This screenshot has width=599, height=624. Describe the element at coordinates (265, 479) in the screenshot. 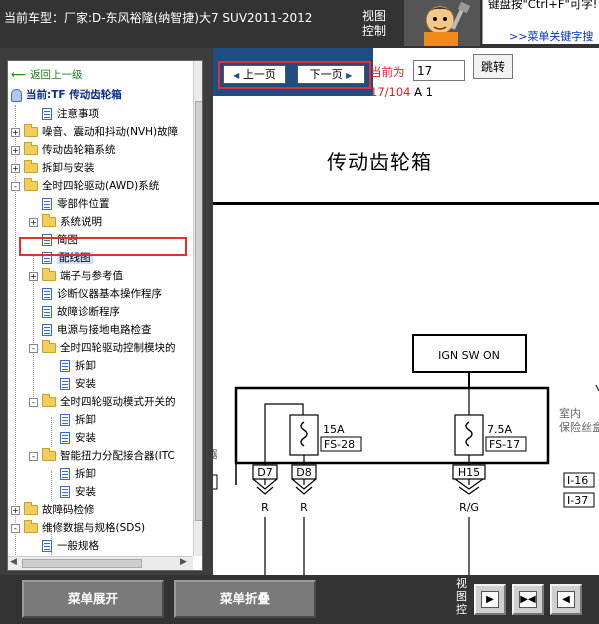

I see `connector-d7: D7` at that location.